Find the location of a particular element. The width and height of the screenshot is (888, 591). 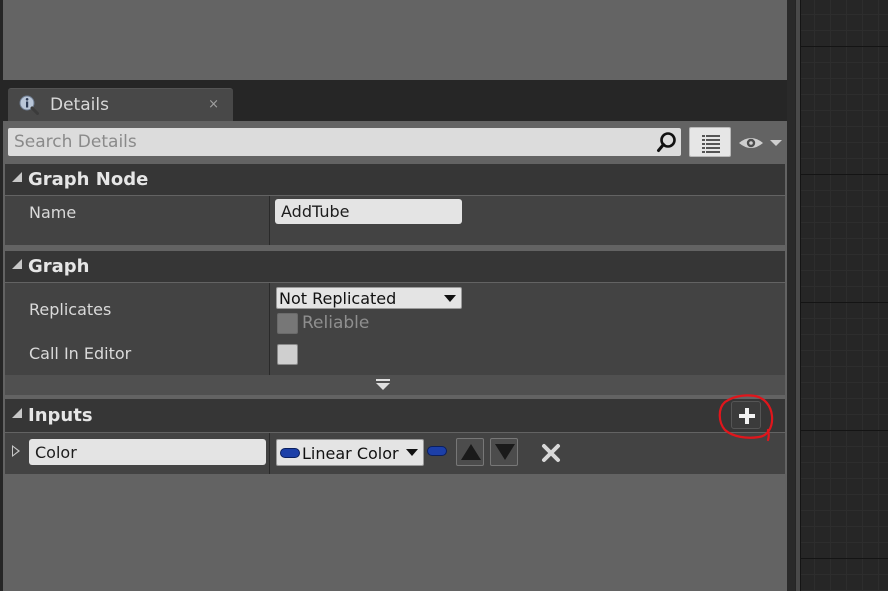

input-row: Linear Color is located at coordinates (395, 453).